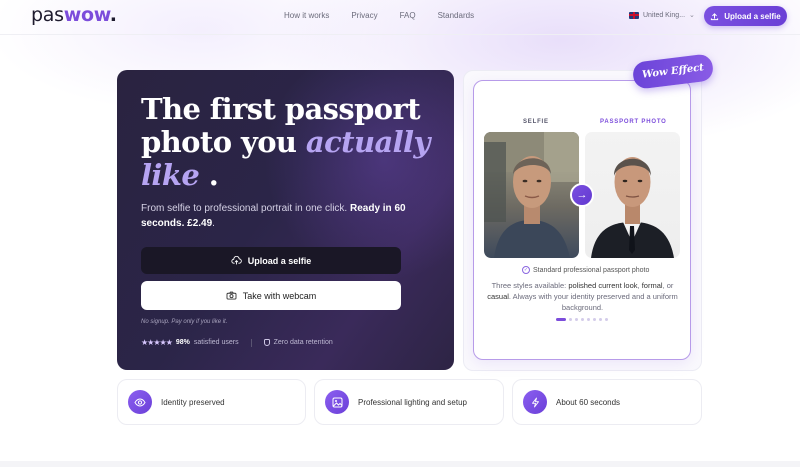 This screenshot has width=800, height=467. I want to click on fine-print: No signup. Pay only if you like it., so click(184, 322).